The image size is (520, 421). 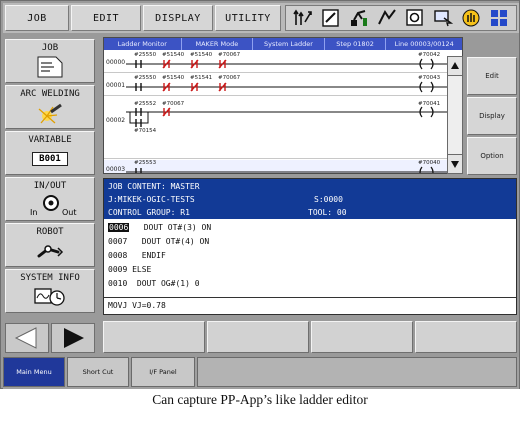 I want to click on side-inout-label: IN/OUT, so click(x=50, y=186).